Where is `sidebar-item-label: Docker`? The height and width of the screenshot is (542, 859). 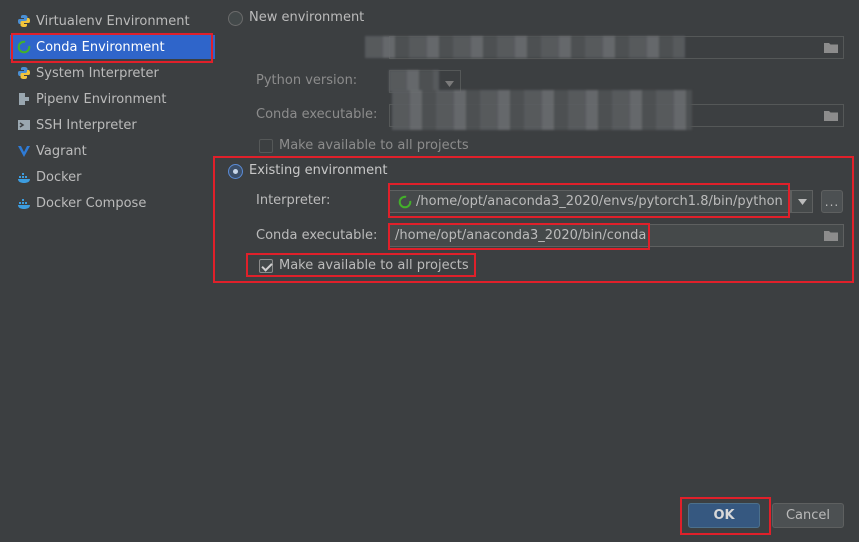
sidebar-item-label: Docker is located at coordinates (59, 177).